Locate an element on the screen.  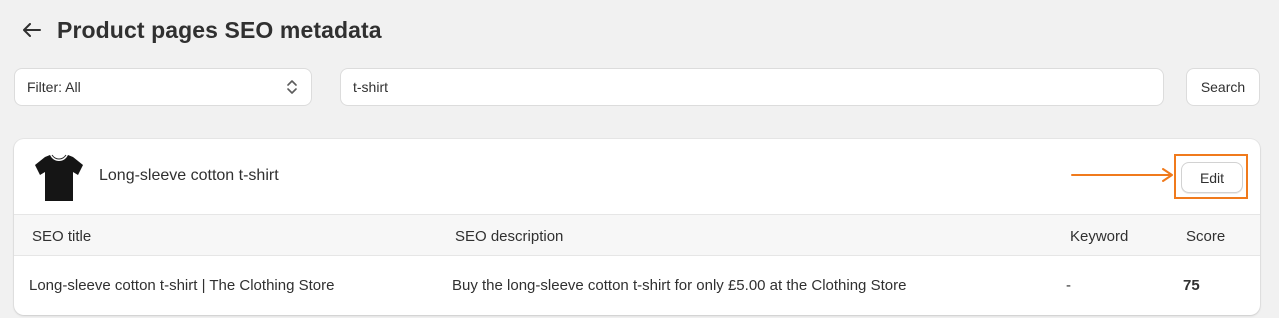
back-button is located at coordinates (32, 30).